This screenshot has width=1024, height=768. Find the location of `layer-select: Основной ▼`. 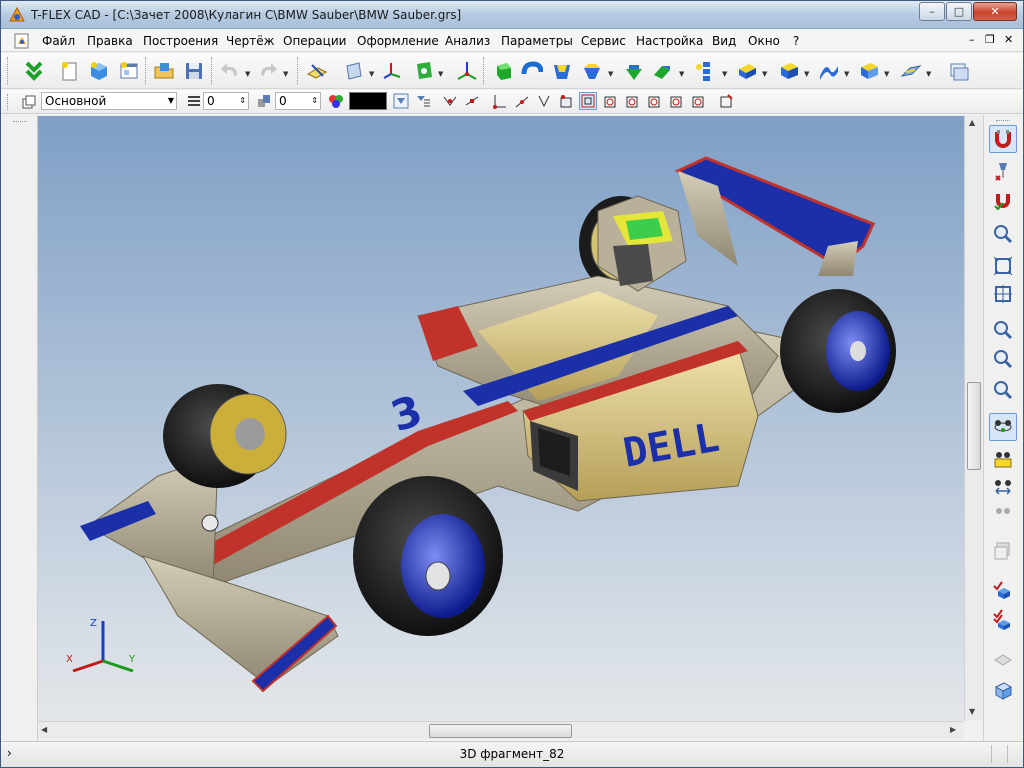

layer-select: Основной ▼ is located at coordinates (109, 101).